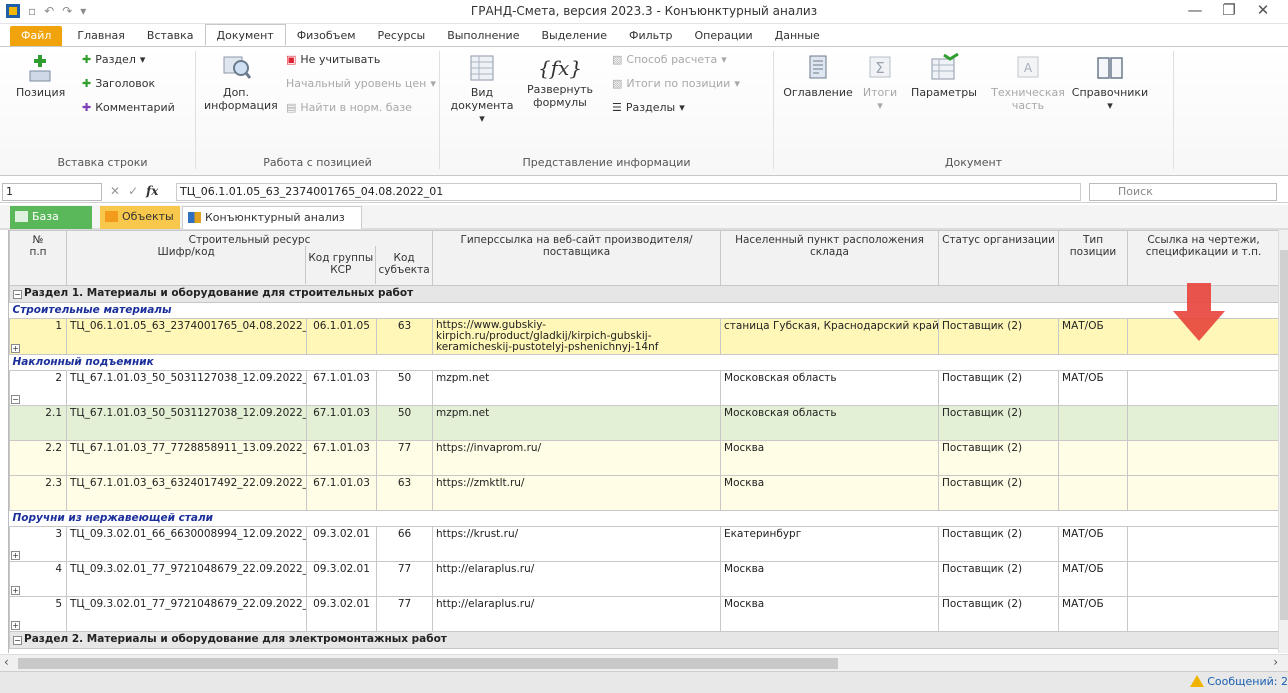  Describe the element at coordinates (482, 89) in the screenshot. I see `doc-view-button: Вид документа ▾` at that location.